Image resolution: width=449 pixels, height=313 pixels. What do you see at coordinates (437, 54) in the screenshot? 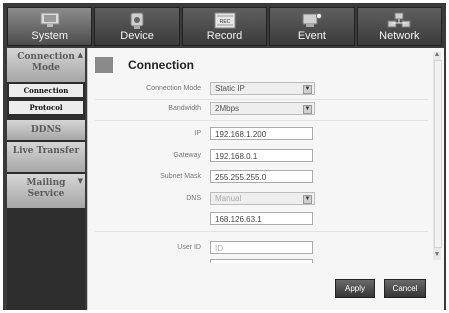
I see `scroll-up-icon: ▲` at bounding box center [437, 54].